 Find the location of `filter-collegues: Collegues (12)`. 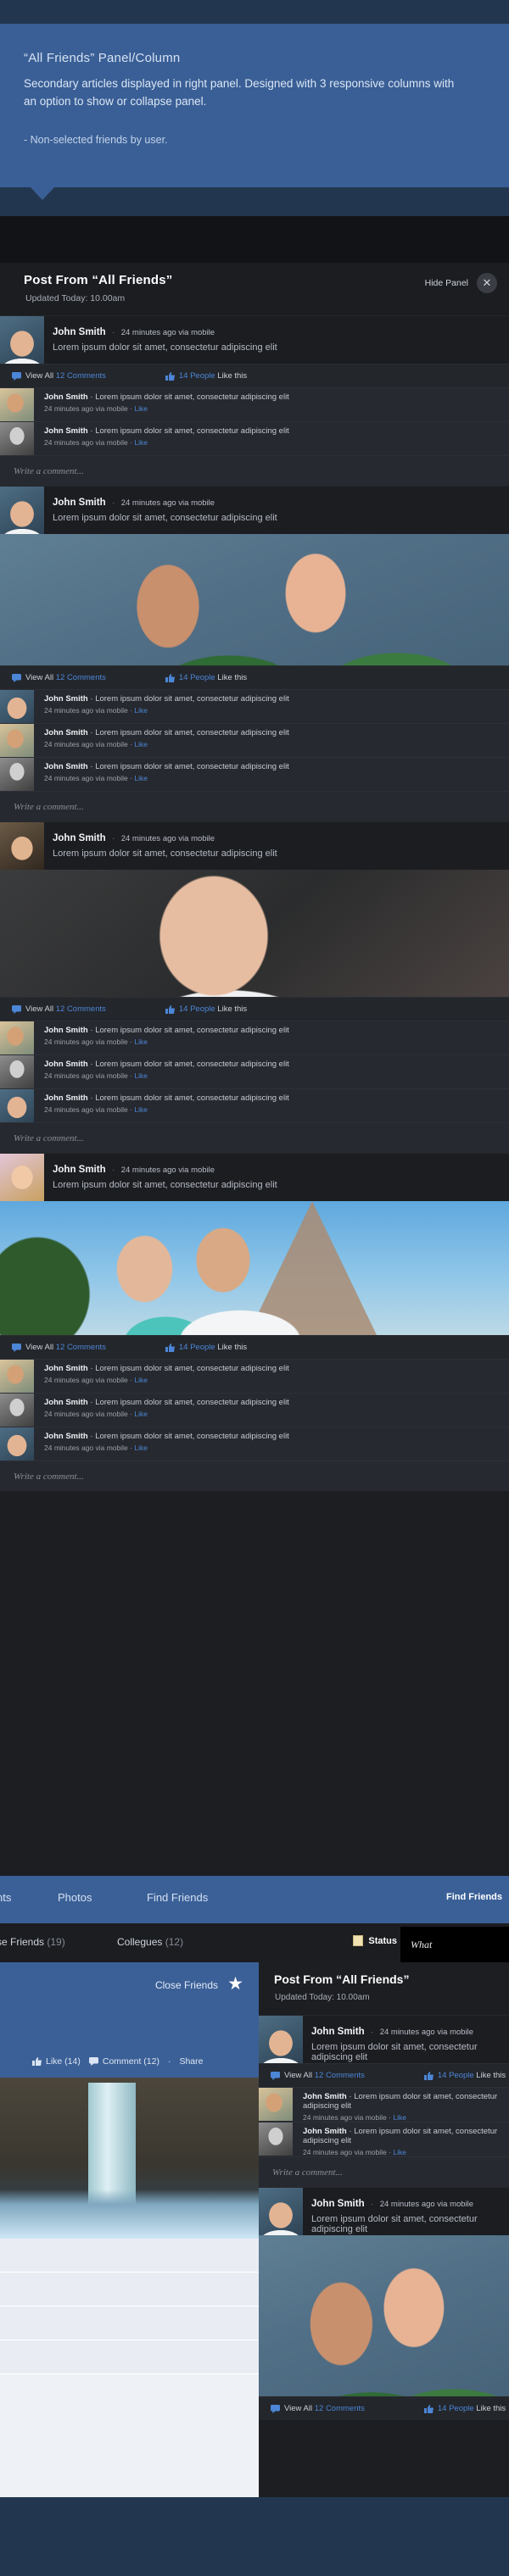

filter-collegues: Collegues (12) is located at coordinates (150, 1942).